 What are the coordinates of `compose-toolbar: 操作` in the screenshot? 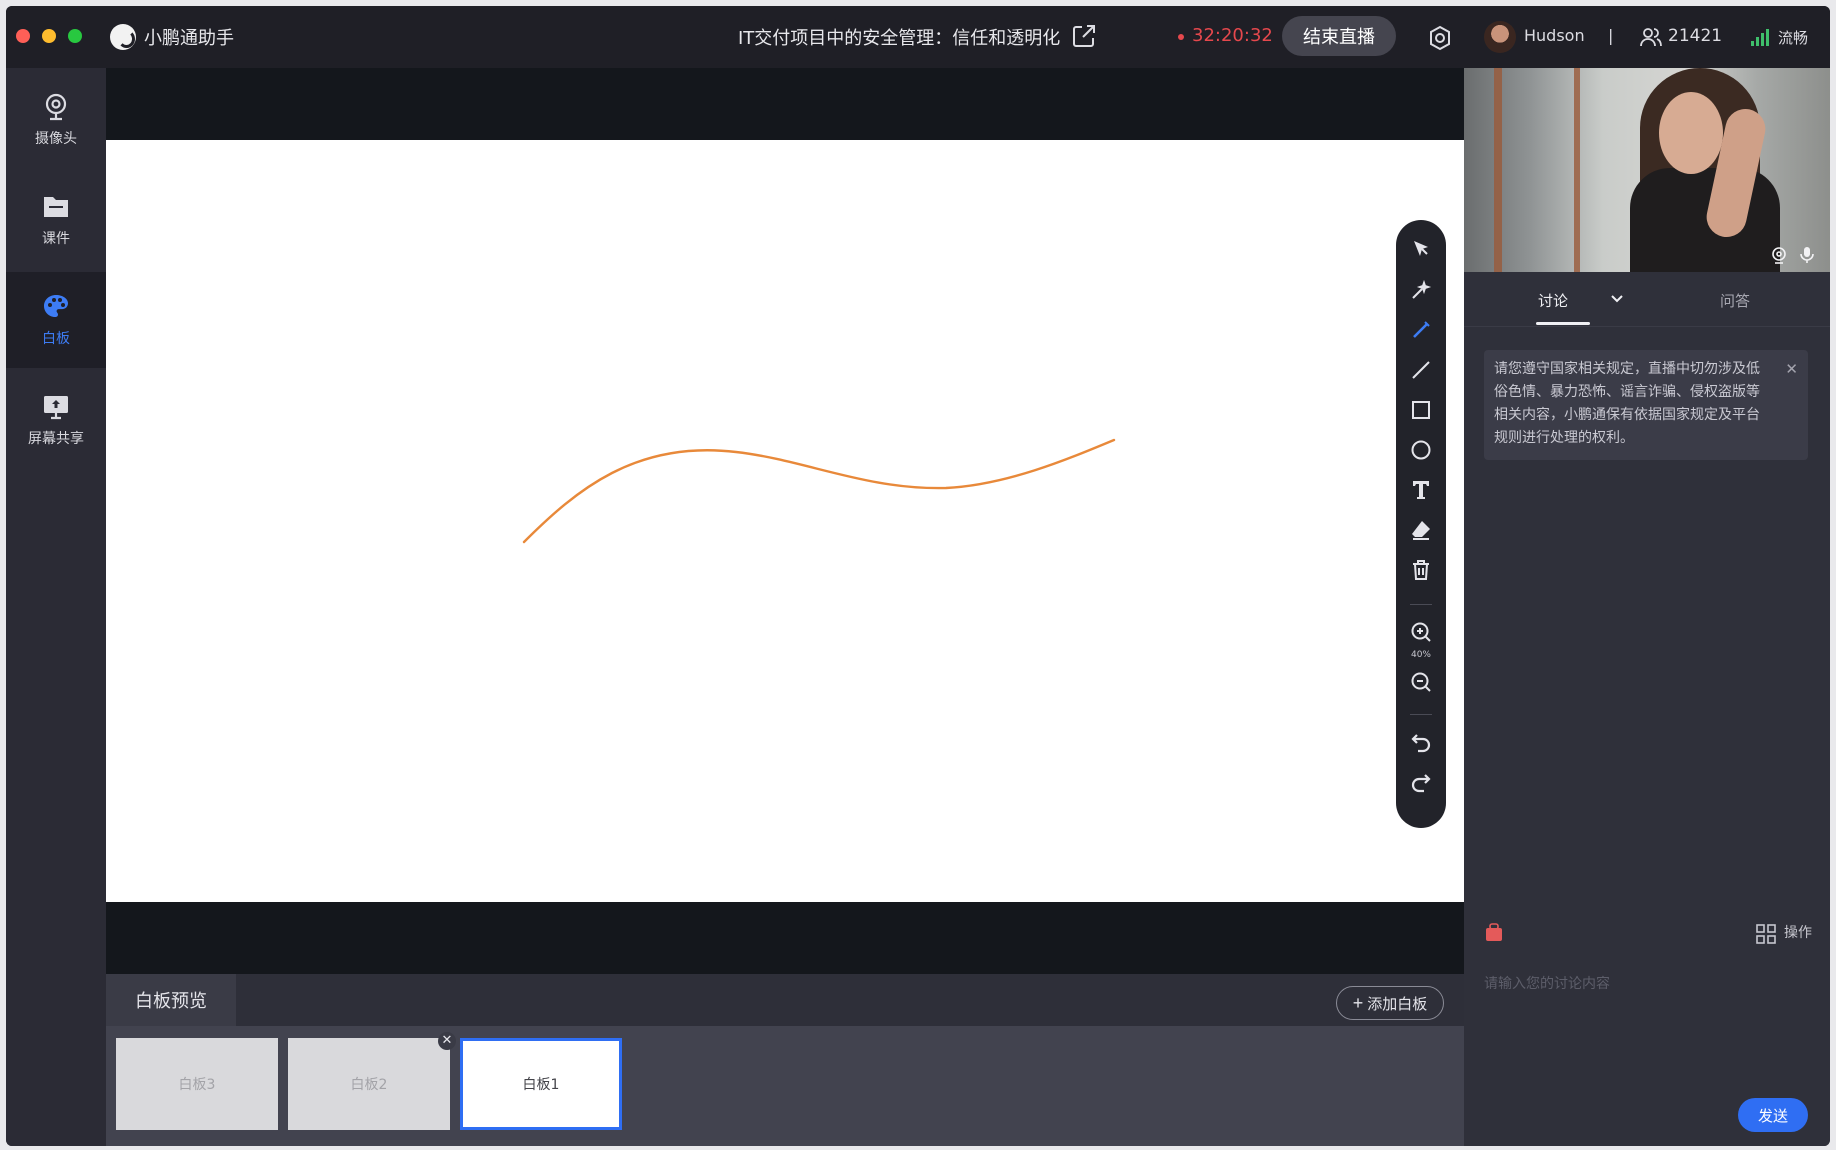 It's located at (1647, 932).